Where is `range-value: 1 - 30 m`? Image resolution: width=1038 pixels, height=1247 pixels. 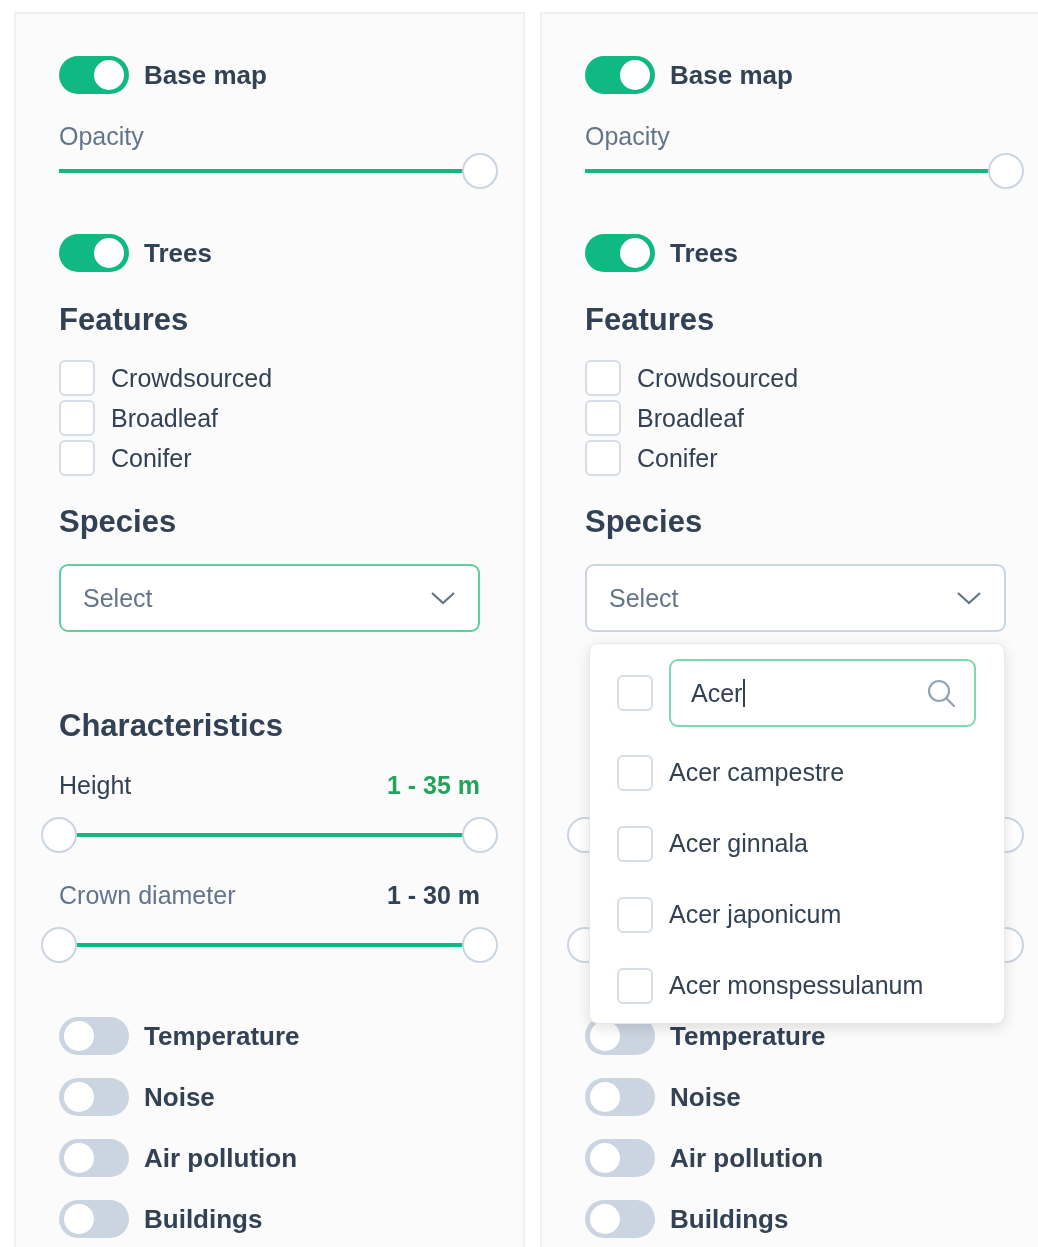 range-value: 1 - 30 m is located at coordinates (433, 895).